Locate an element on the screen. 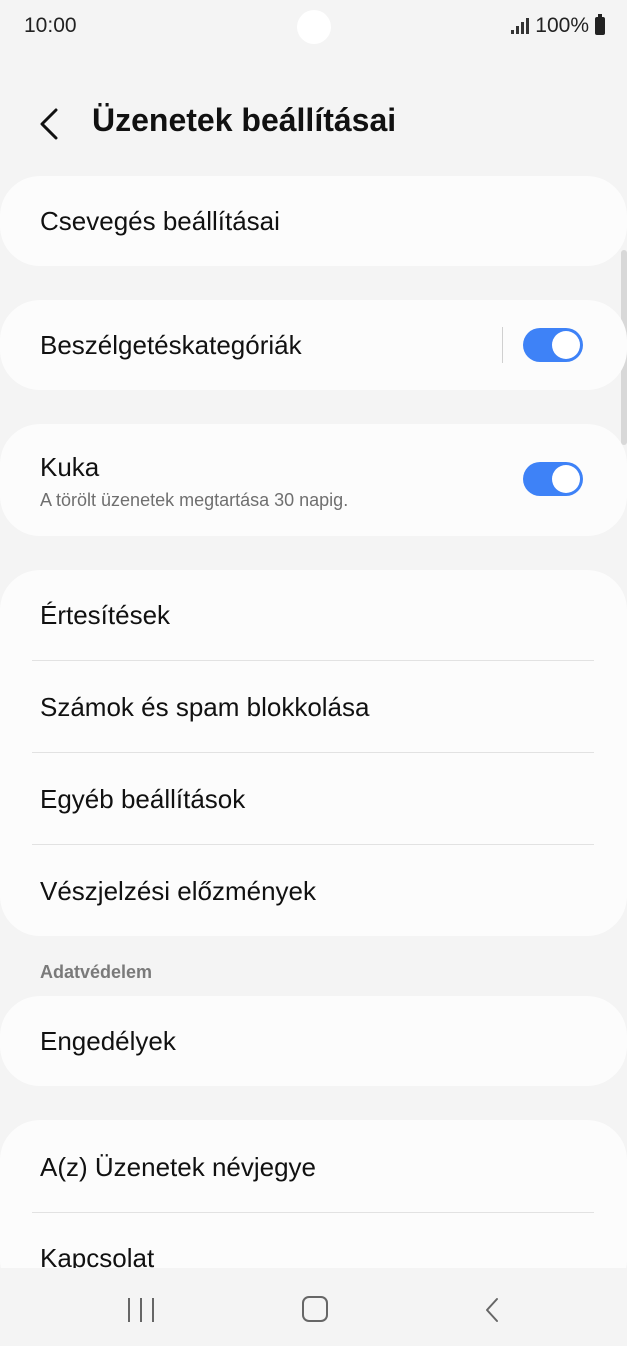 The width and height of the screenshot is (627, 1346). nav-back-icon is located at coordinates (492, 1310).